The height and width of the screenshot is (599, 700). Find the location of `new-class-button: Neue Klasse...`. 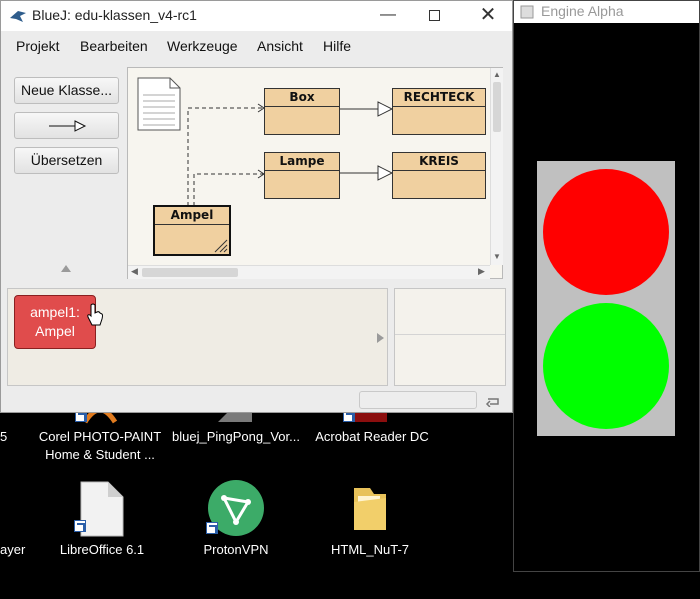

new-class-button: Neue Klasse... is located at coordinates (66, 90).